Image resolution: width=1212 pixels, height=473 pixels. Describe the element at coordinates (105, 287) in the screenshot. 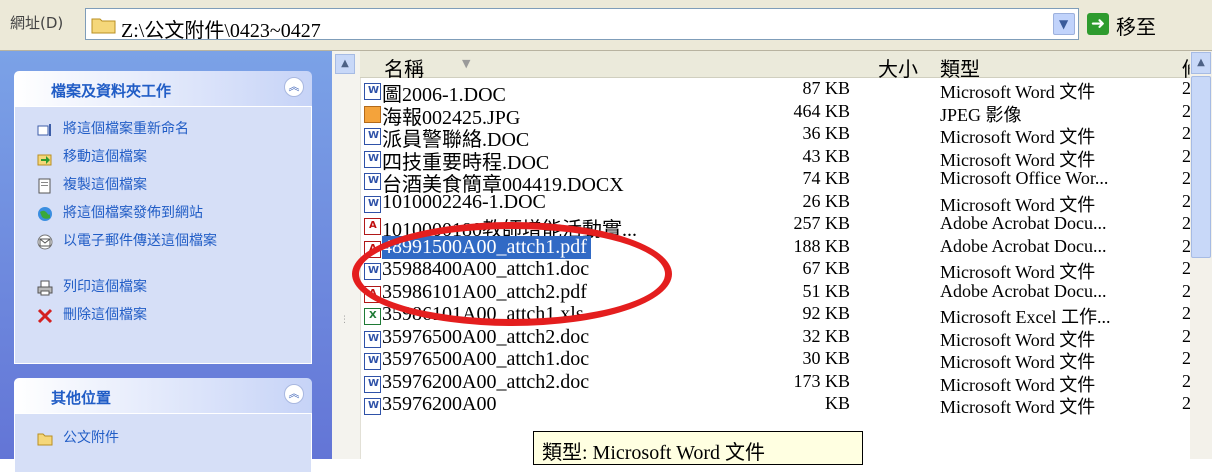

I see `task-label: 列印這個檔案` at that location.